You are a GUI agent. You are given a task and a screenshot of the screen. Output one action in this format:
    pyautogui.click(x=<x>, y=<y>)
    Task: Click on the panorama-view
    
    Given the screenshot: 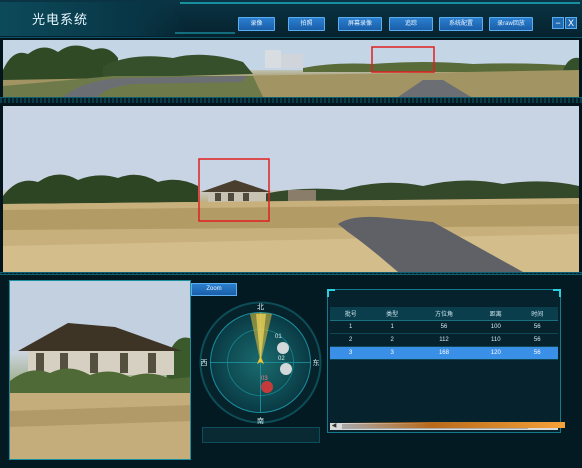 What is the action you would take?
    pyautogui.click(x=291, y=68)
    